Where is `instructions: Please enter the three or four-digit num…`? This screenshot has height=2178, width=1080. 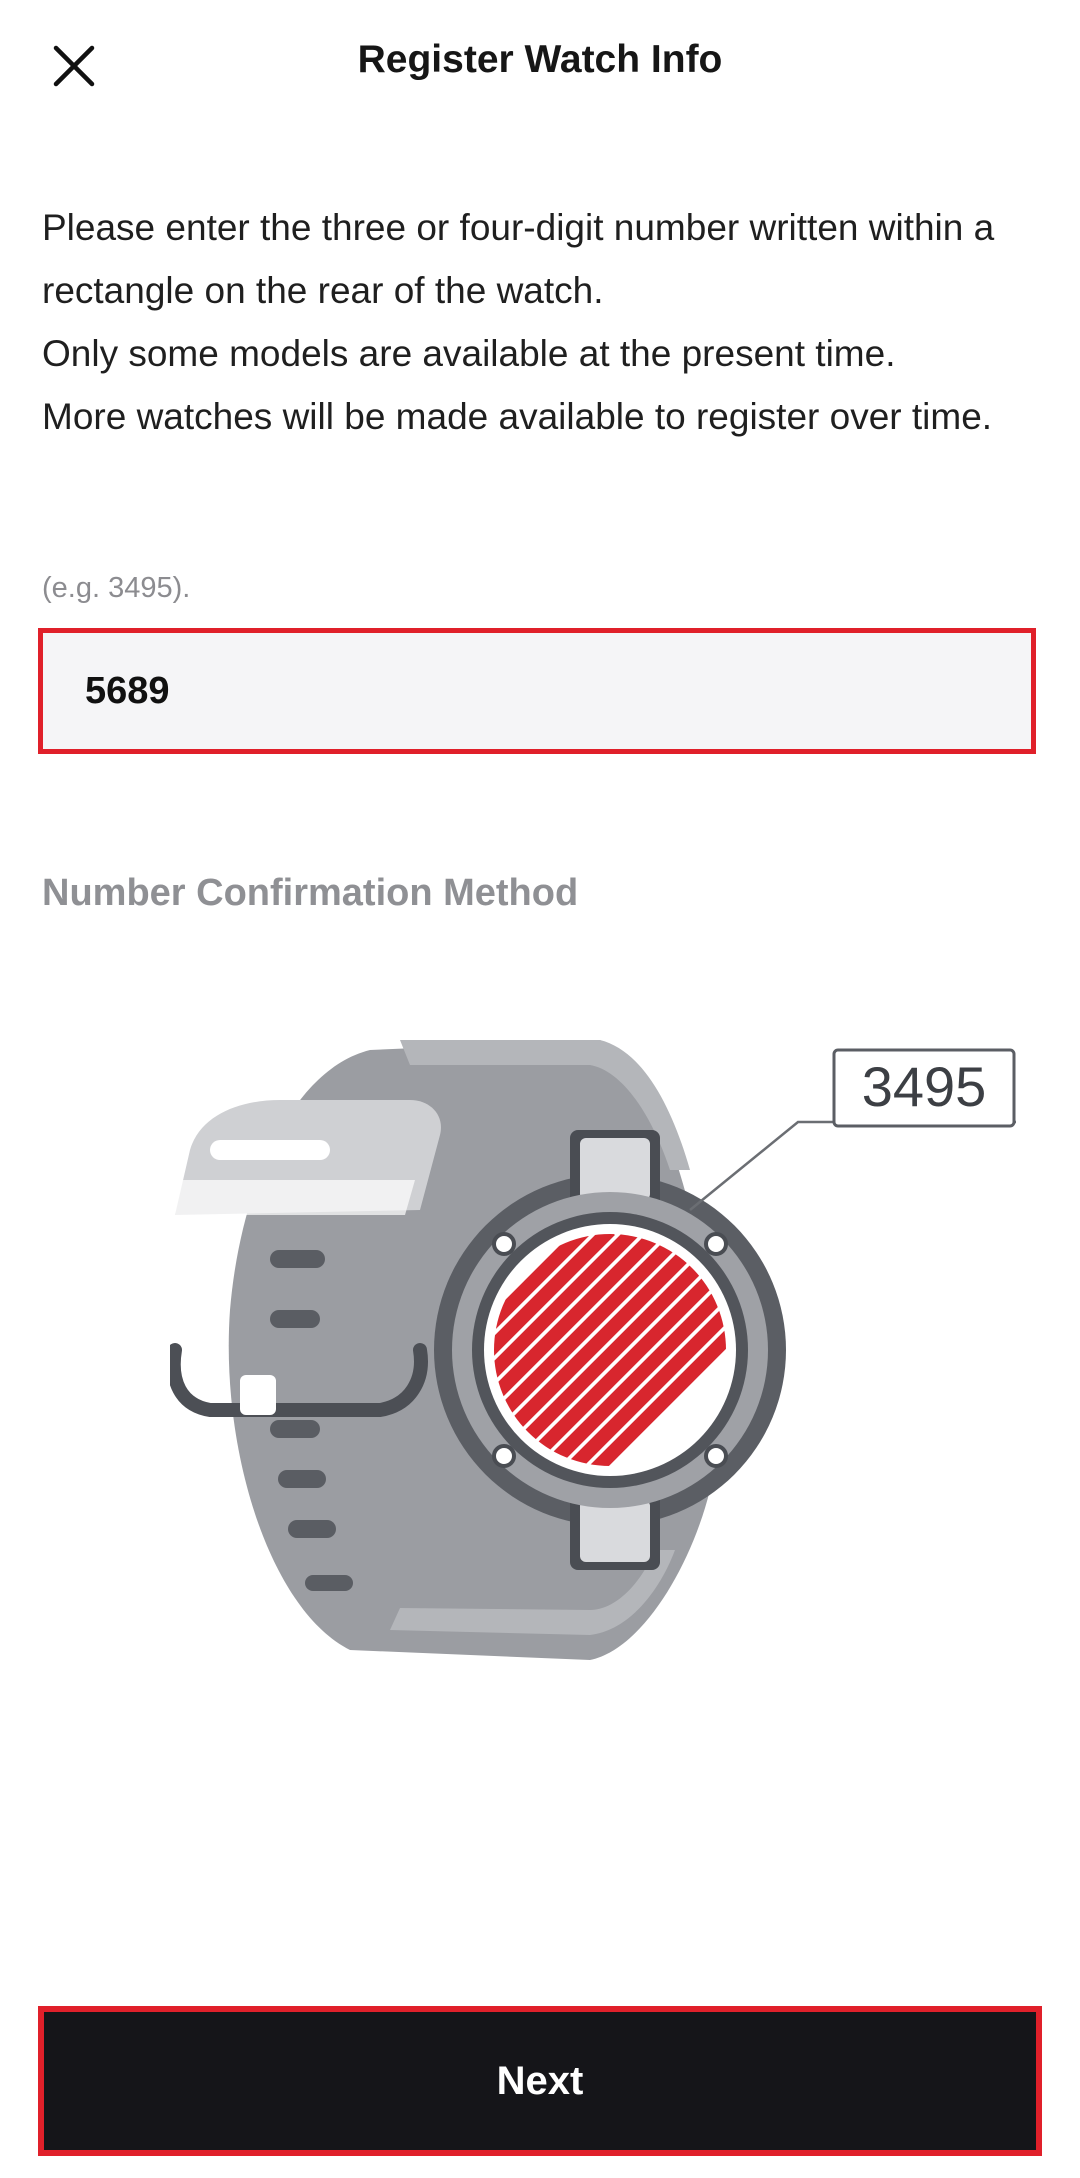 instructions: Please enter the three or four-digit num… is located at coordinates (542, 322).